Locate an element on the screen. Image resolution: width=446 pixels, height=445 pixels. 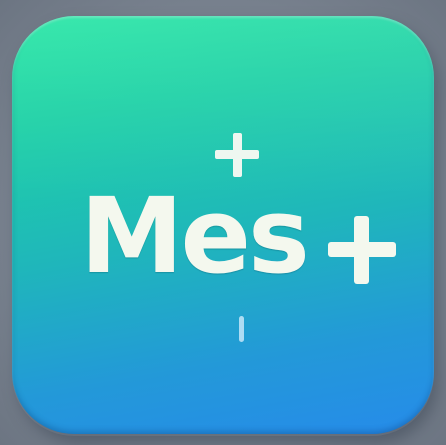
small-plus-vertical-bar is located at coordinates (237, 155).